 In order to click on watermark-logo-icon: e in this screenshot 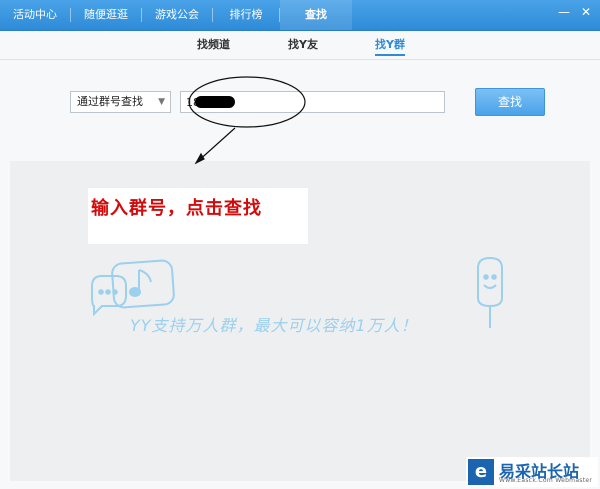, I will do `click(481, 472)`.